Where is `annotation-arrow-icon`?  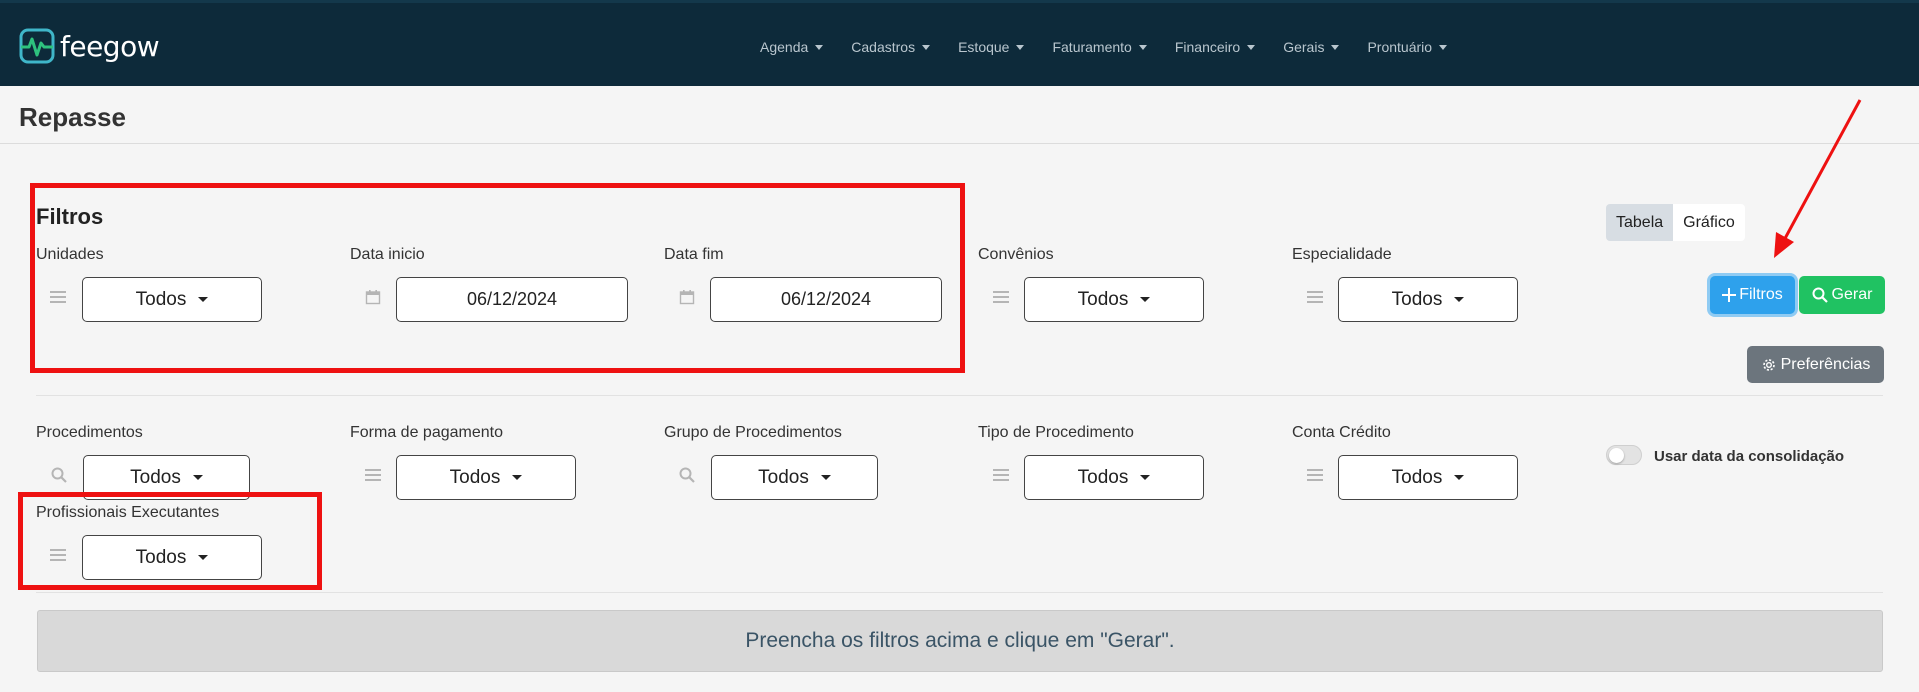 annotation-arrow-icon is located at coordinates (1818, 178).